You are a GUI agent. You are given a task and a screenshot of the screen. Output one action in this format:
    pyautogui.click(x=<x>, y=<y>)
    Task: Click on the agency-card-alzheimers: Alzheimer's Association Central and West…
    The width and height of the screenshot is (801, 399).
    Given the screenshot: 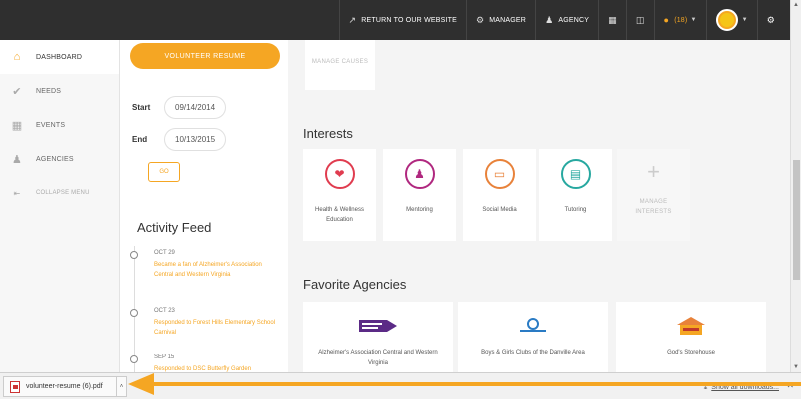 What is the action you would take?
    pyautogui.click(x=378, y=337)
    